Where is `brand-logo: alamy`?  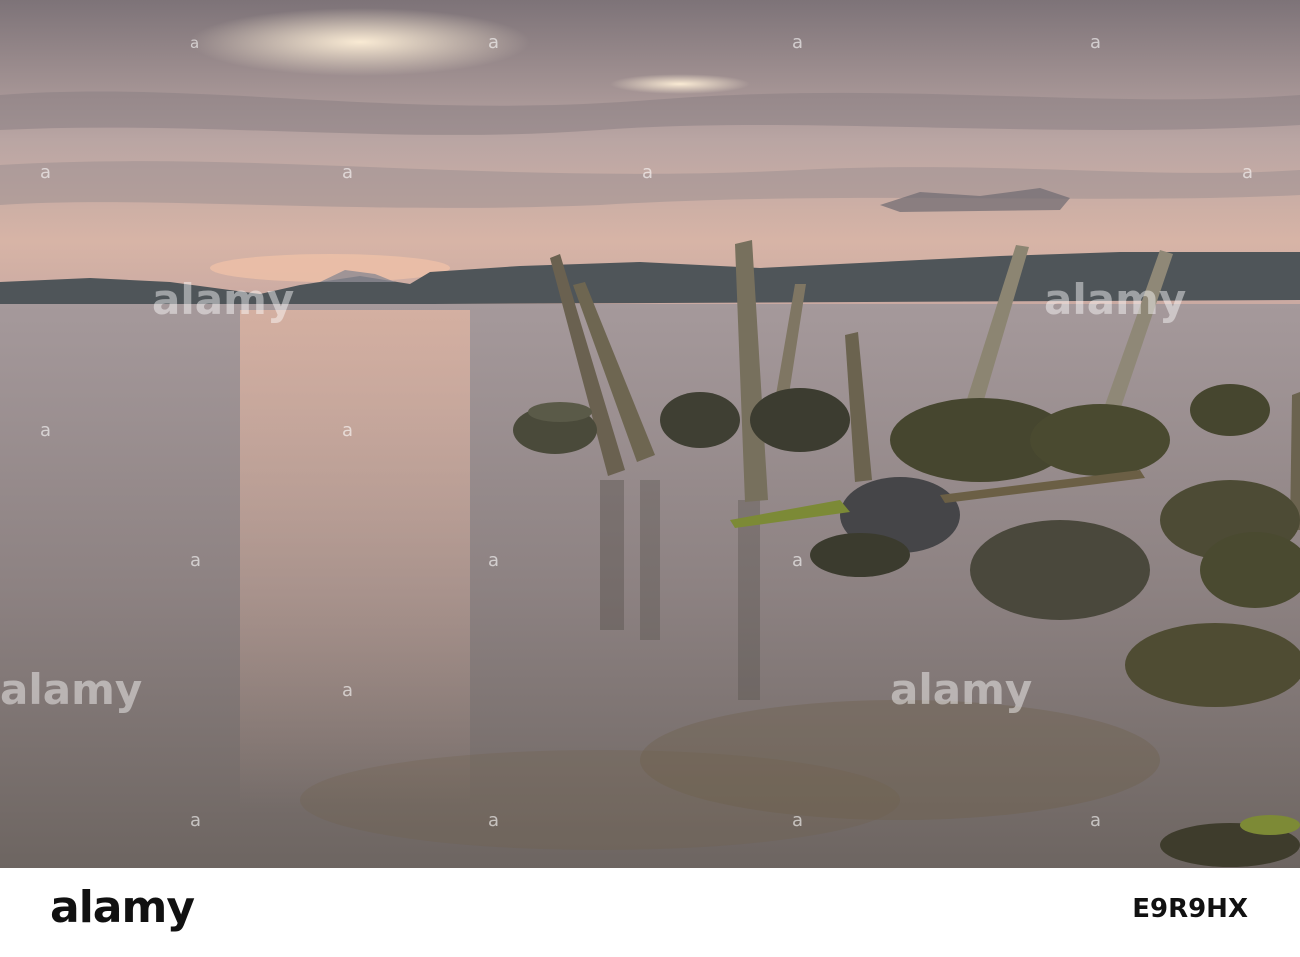 brand-logo: alamy is located at coordinates (122, 907).